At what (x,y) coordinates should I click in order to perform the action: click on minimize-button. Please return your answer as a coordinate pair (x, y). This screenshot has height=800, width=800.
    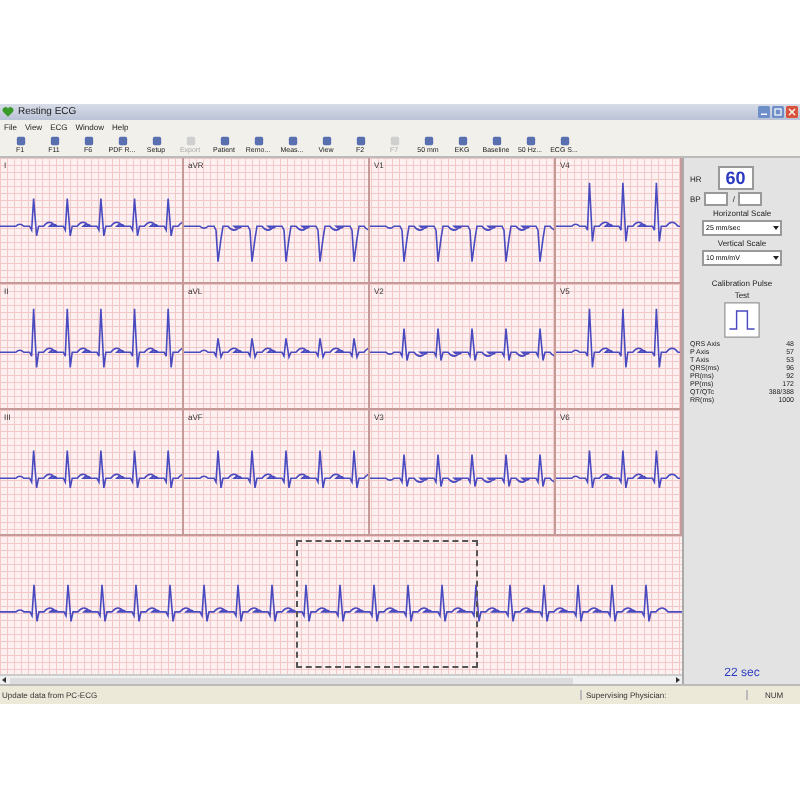
    Looking at the image, I should click on (764, 112).